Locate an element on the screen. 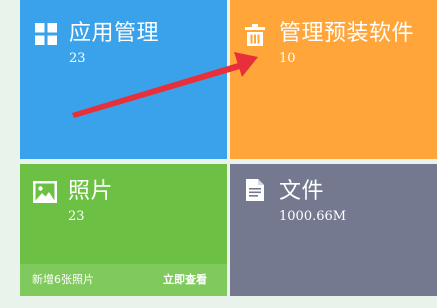 The image size is (437, 308). trash-icon is located at coordinates (255, 35).